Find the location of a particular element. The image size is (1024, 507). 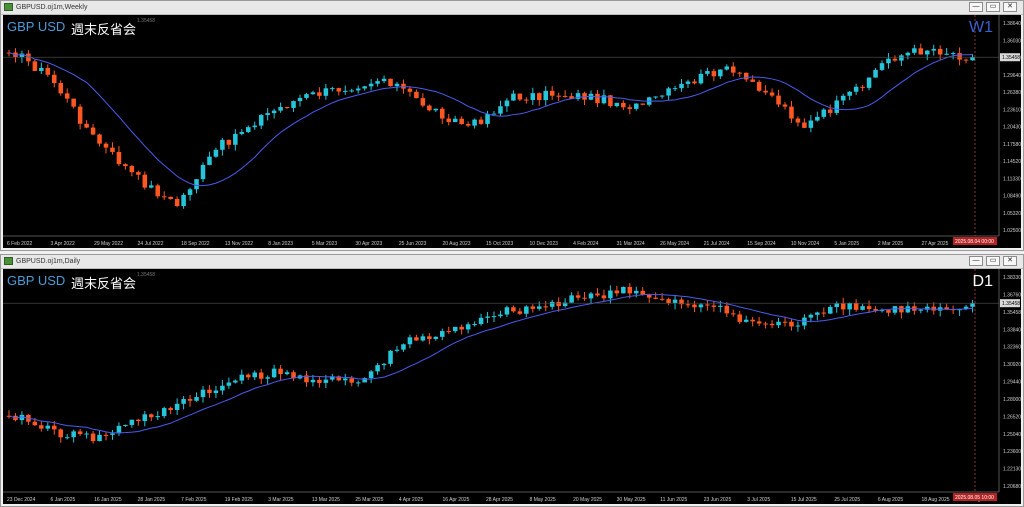

weekly-caption: 週末反省会 is located at coordinates (104, 29).